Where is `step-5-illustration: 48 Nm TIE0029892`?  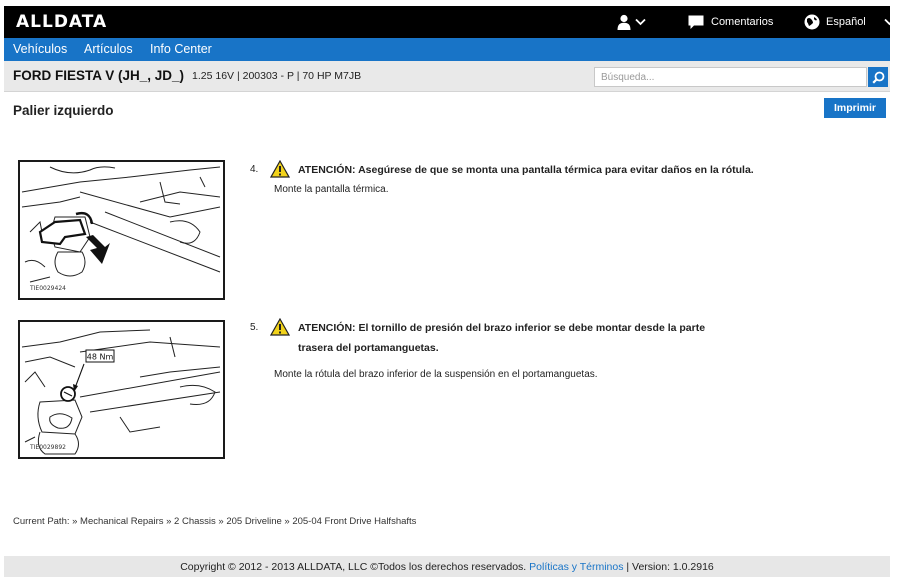
step-5-illustration: 48 Nm TIE0029892 is located at coordinates (121, 389).